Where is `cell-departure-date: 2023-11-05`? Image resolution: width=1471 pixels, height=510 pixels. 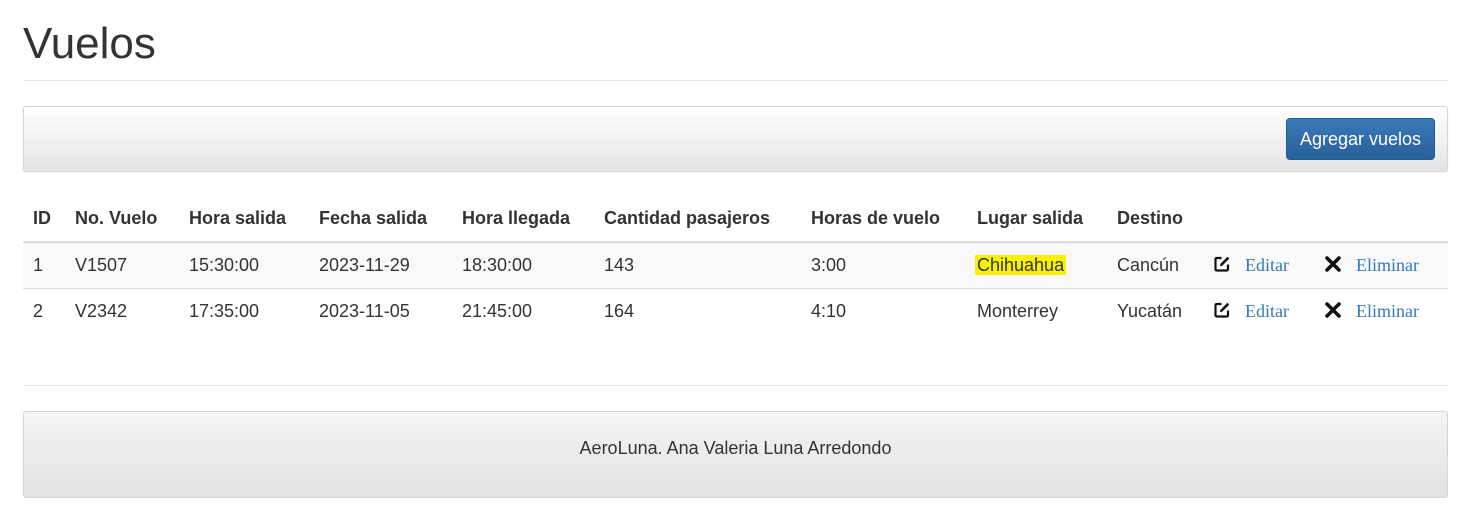
cell-departure-date: 2023-11-05 is located at coordinates (380, 311).